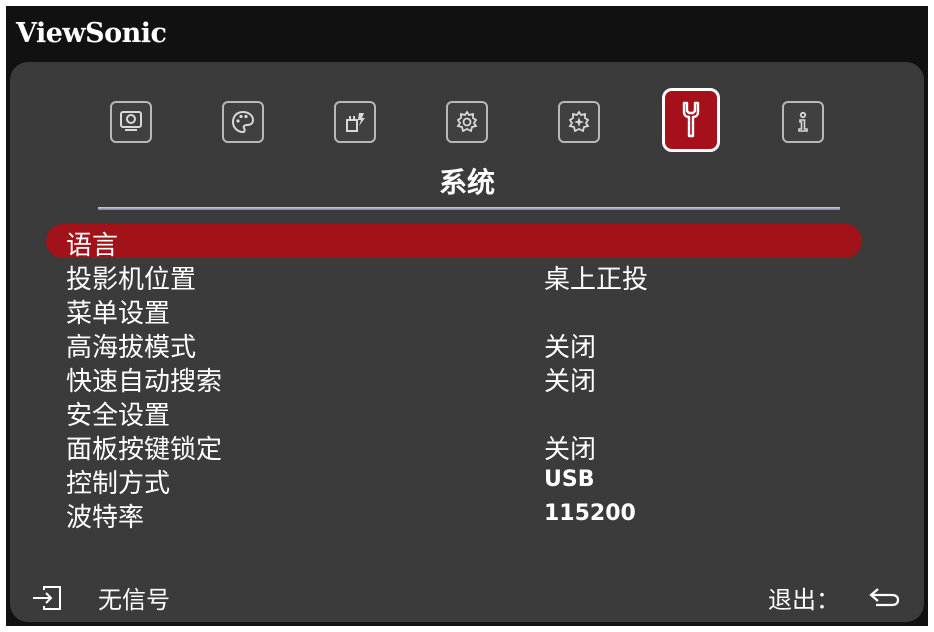 The width and height of the screenshot is (934, 632). Describe the element at coordinates (804, 600) in the screenshot. I see `exit-label: 退出：` at that location.